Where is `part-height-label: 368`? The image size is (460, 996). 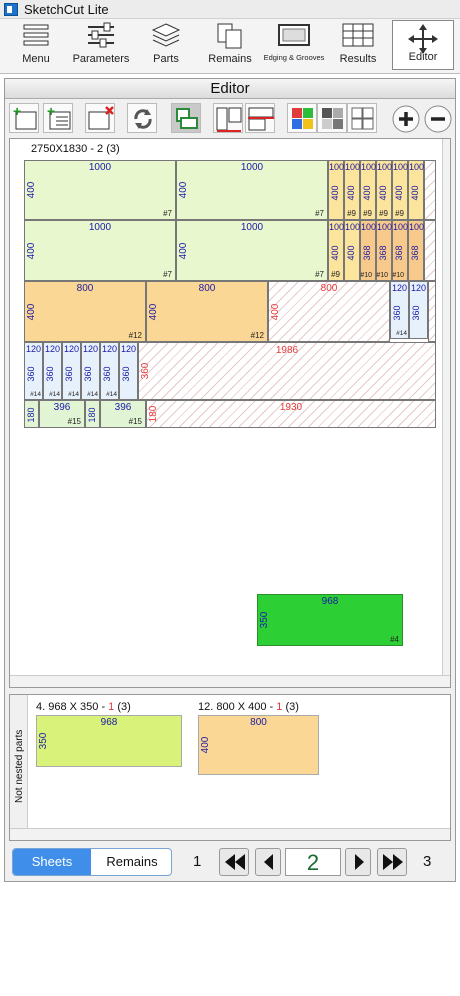
part-height-label: 368 is located at coordinates (415, 253).